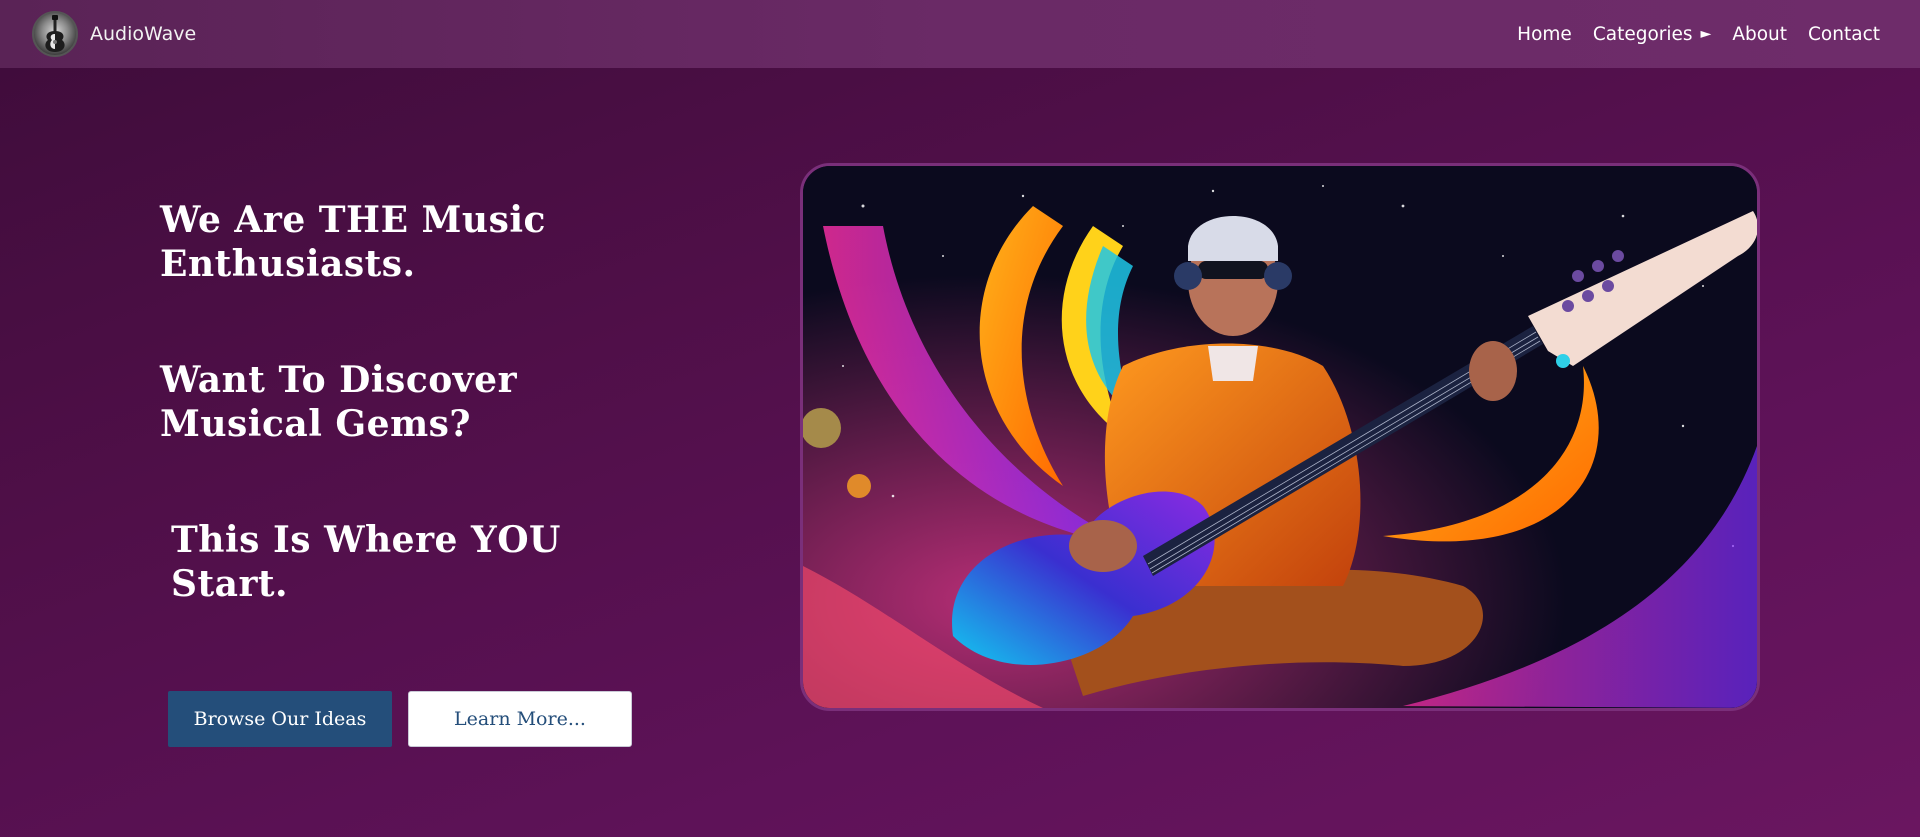 The width and height of the screenshot is (1920, 837). What do you see at coordinates (339, 402) in the screenshot?
I see `hero-heading-secondary: Want To Discover Musical Gems?` at bounding box center [339, 402].